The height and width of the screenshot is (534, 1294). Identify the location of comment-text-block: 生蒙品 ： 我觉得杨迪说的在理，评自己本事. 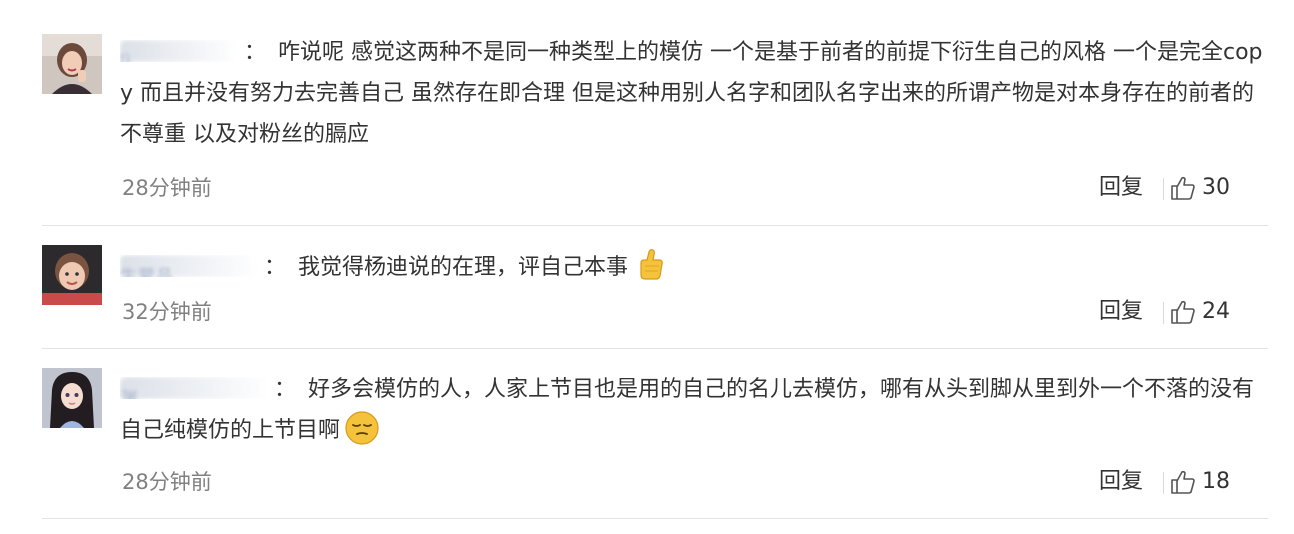
(694, 267).